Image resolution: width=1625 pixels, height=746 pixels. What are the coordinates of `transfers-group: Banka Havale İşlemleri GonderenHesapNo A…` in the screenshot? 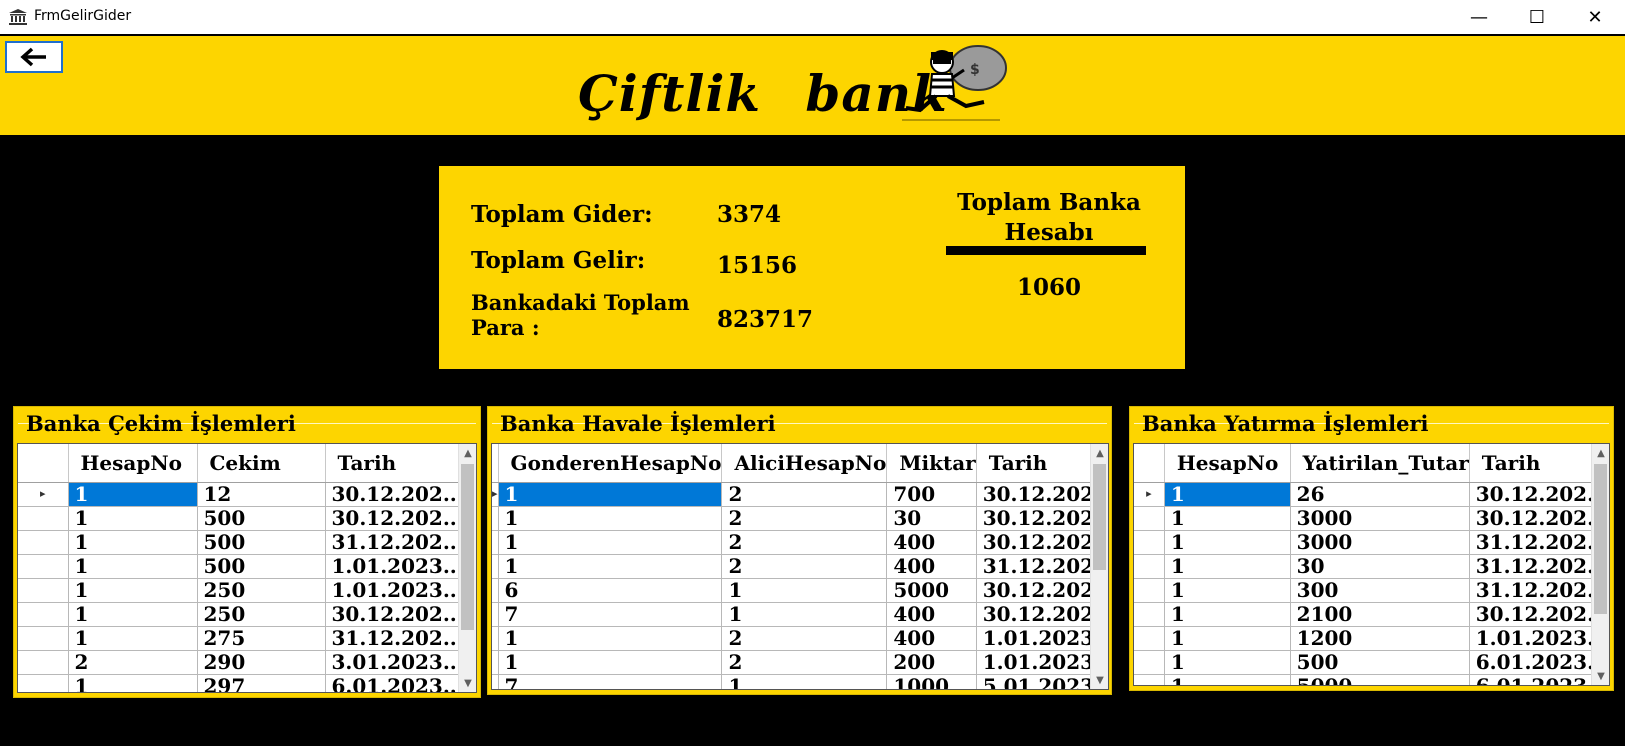 It's located at (799, 550).